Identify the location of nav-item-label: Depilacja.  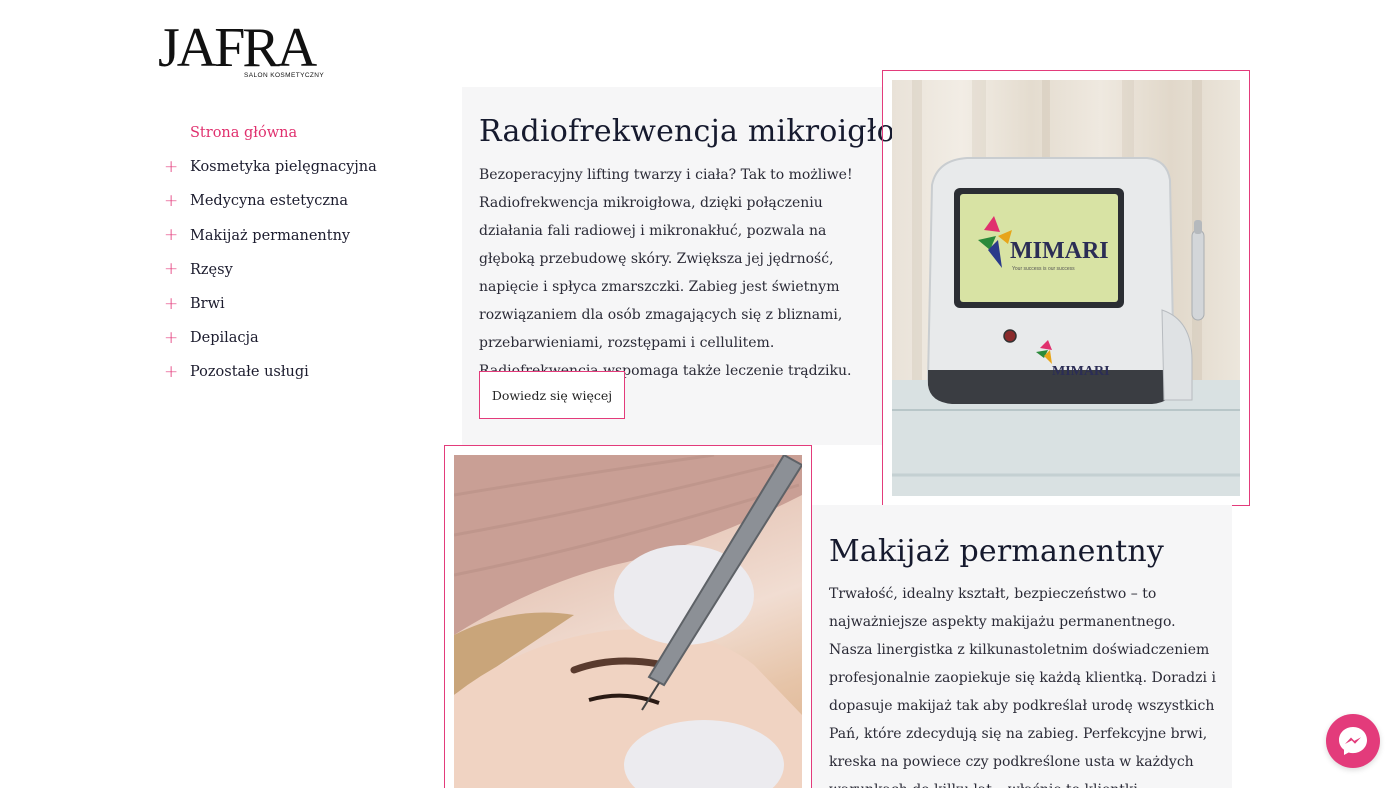
(224, 338).